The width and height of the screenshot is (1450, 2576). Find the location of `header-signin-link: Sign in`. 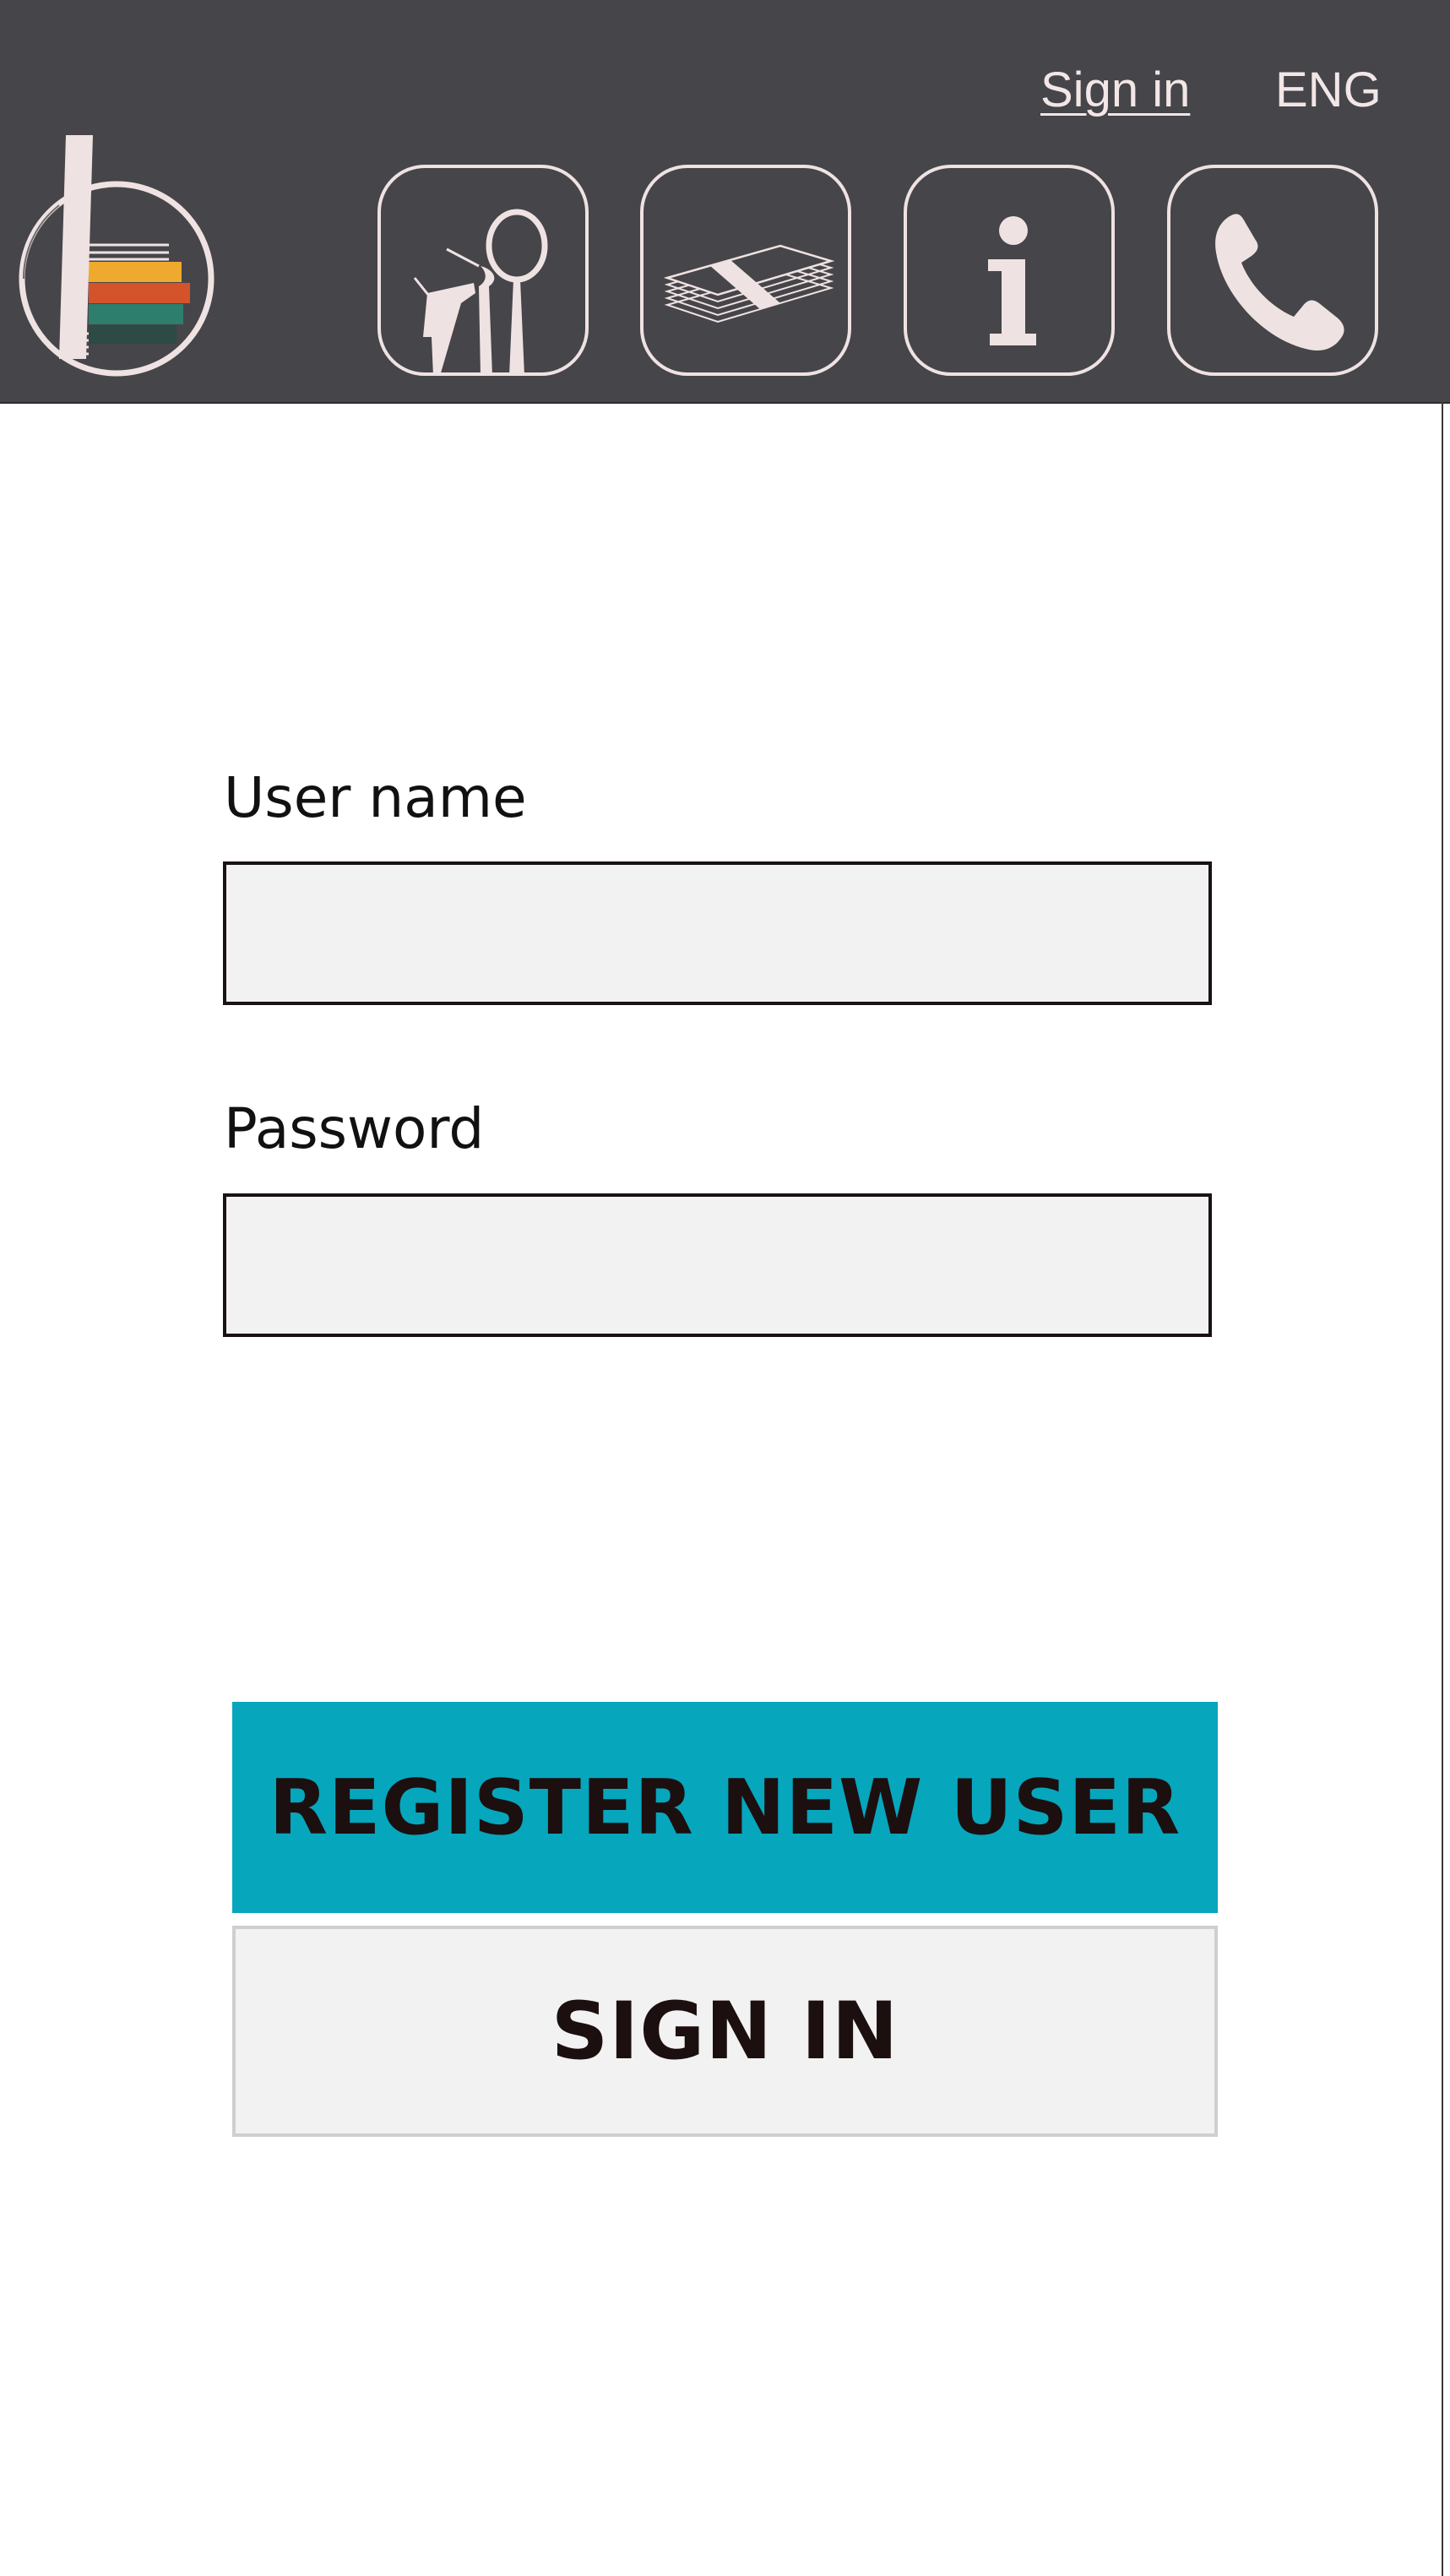

header-signin-link: Sign in is located at coordinates (1115, 90).